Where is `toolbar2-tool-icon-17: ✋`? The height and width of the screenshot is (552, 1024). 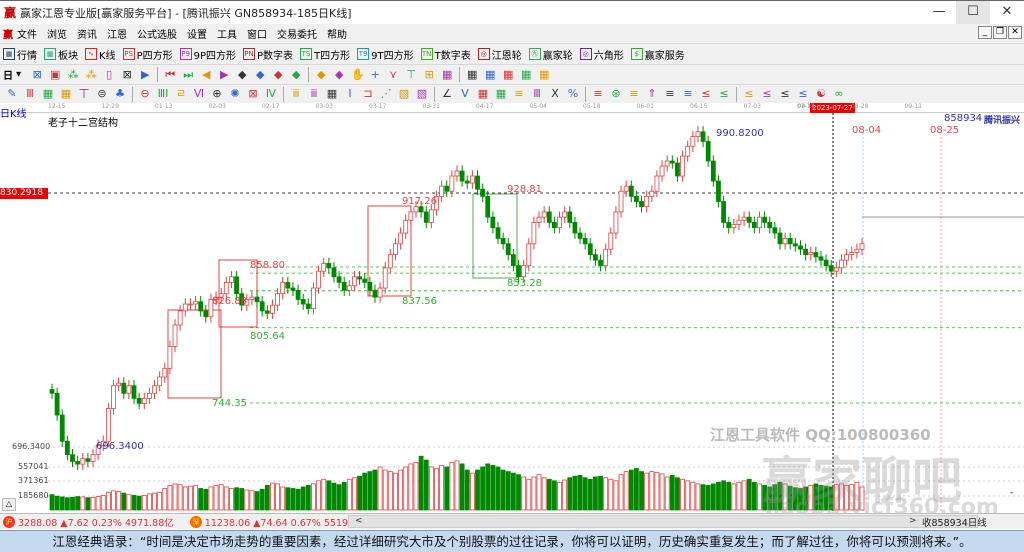
toolbar2-tool-icon-17: ✋ is located at coordinates (358, 74).